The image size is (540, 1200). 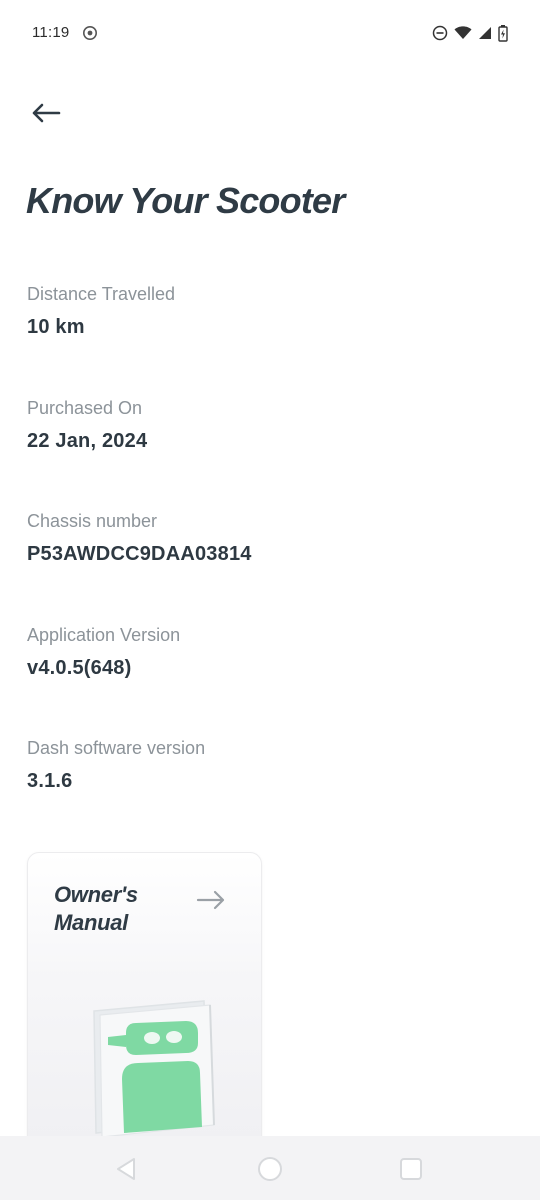 What do you see at coordinates (92, 521) in the screenshot?
I see `info-label: Chassis number` at bounding box center [92, 521].